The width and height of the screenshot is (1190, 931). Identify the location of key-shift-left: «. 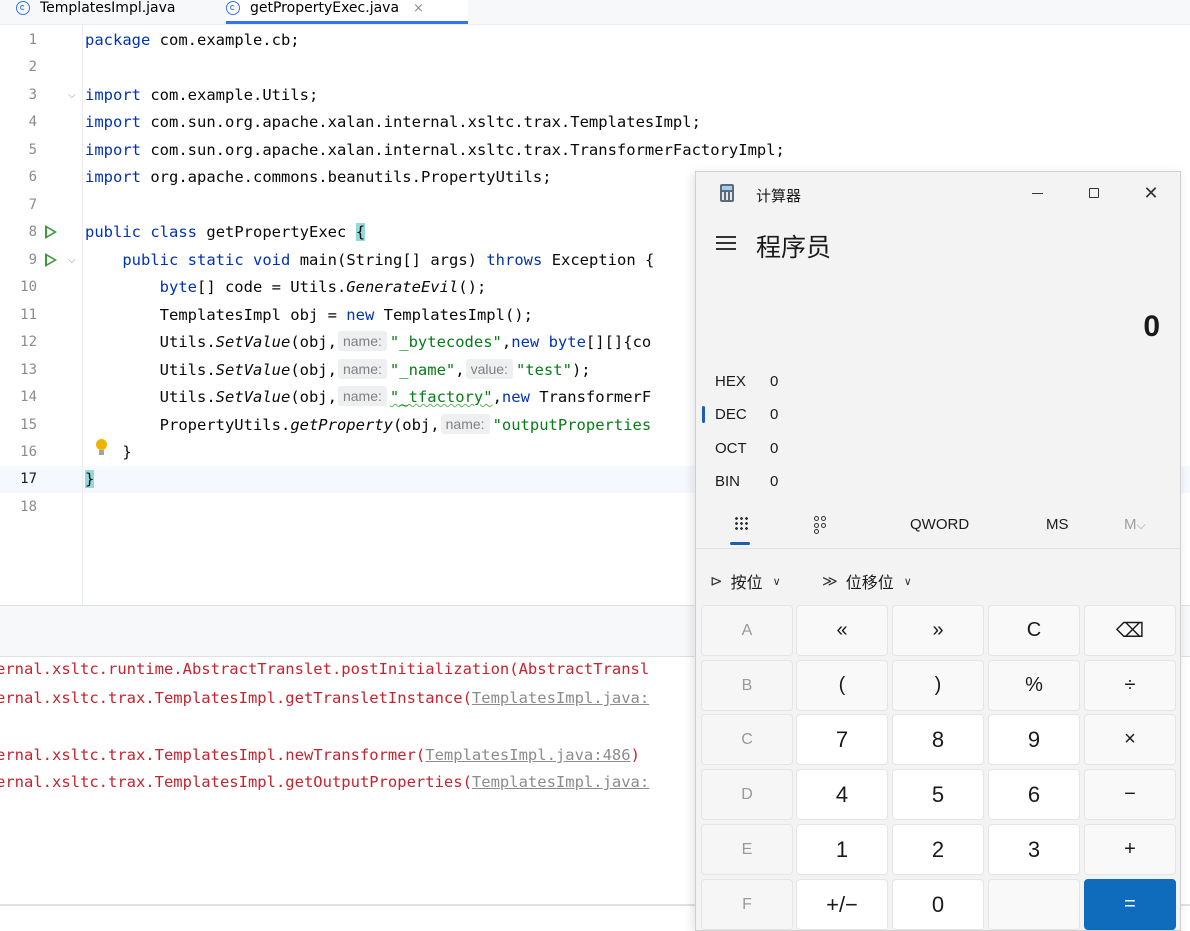
(842, 630).